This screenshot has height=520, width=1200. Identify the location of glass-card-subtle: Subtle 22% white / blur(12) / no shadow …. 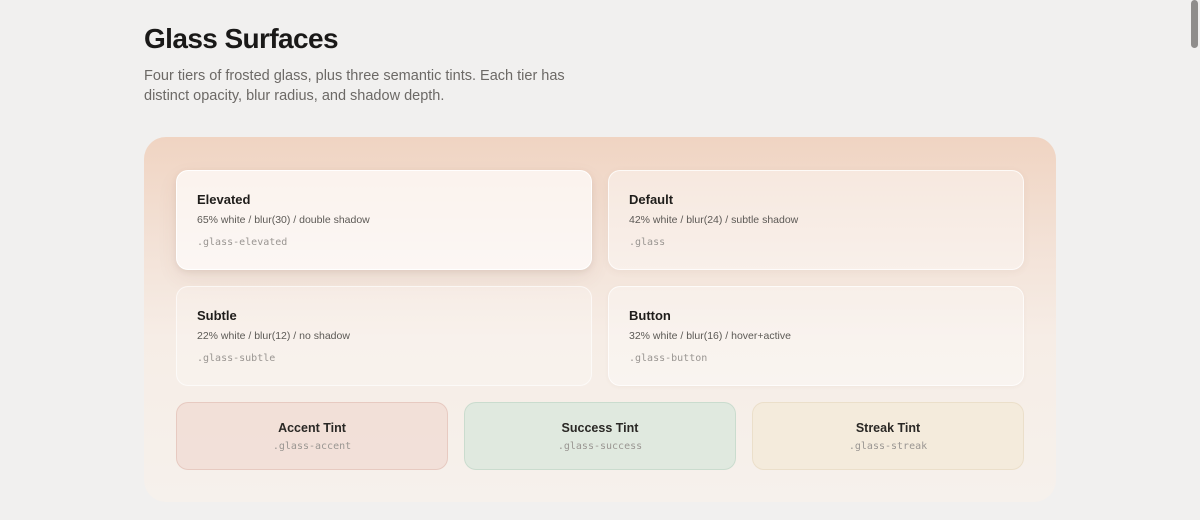
(384, 336).